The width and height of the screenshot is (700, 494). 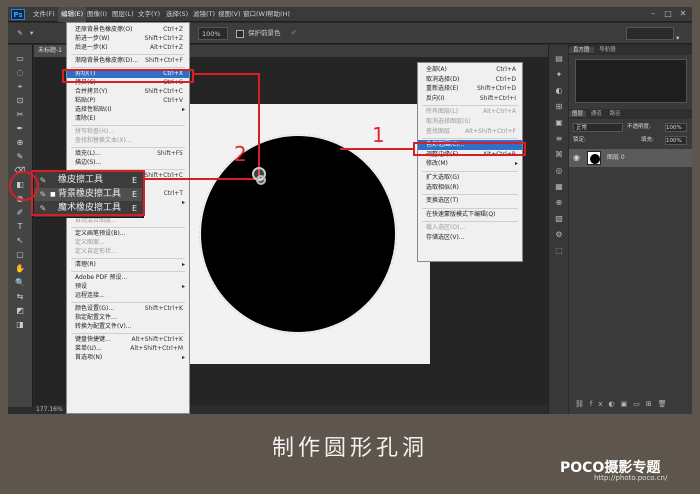 I want to click on menu-item: 颜色设置(G)... Shift+Ctrl+K, so click(x=128, y=308).